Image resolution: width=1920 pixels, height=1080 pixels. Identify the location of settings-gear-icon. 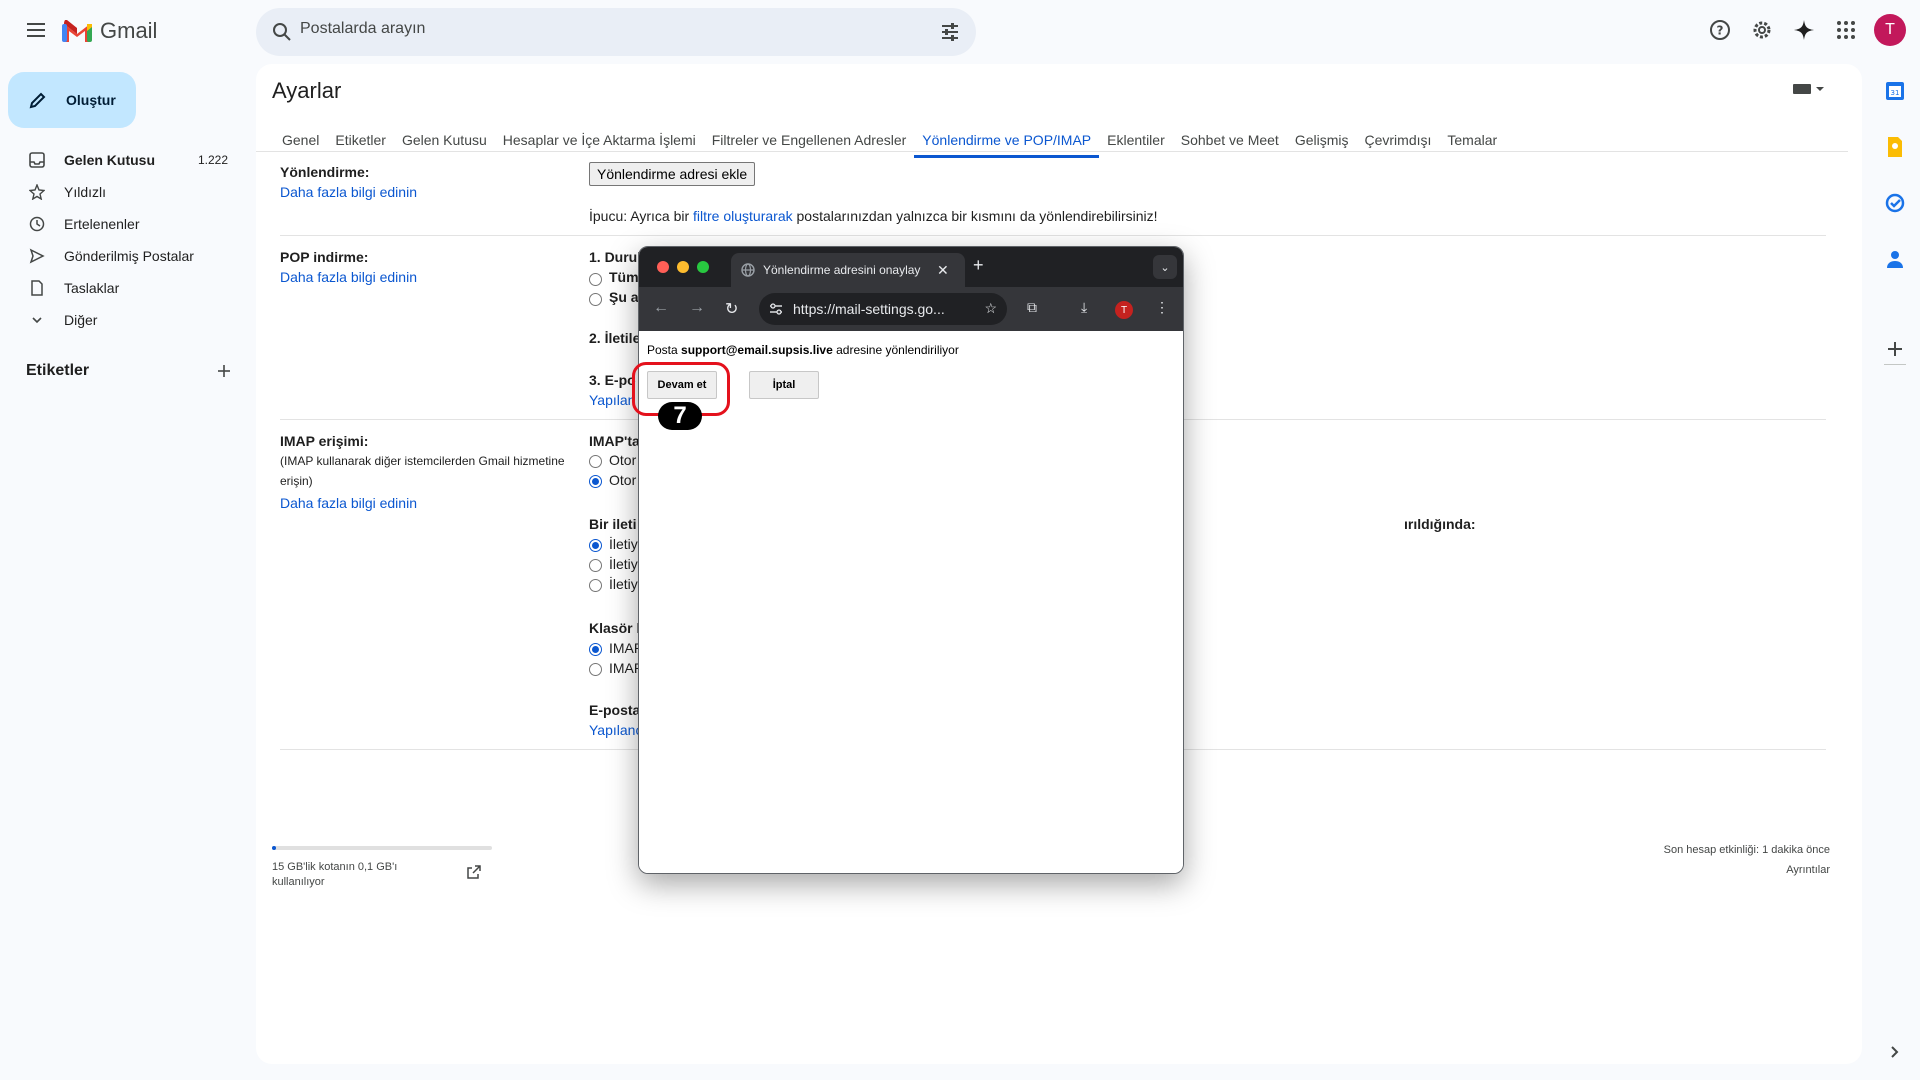
(1762, 30).